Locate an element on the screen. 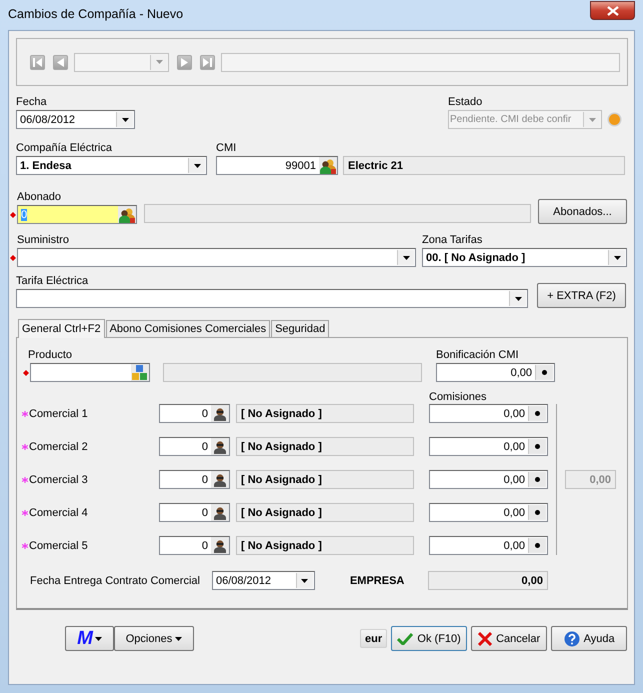 This screenshot has height=693, width=643. date-dropdown: 06/08/2012 is located at coordinates (75, 119).